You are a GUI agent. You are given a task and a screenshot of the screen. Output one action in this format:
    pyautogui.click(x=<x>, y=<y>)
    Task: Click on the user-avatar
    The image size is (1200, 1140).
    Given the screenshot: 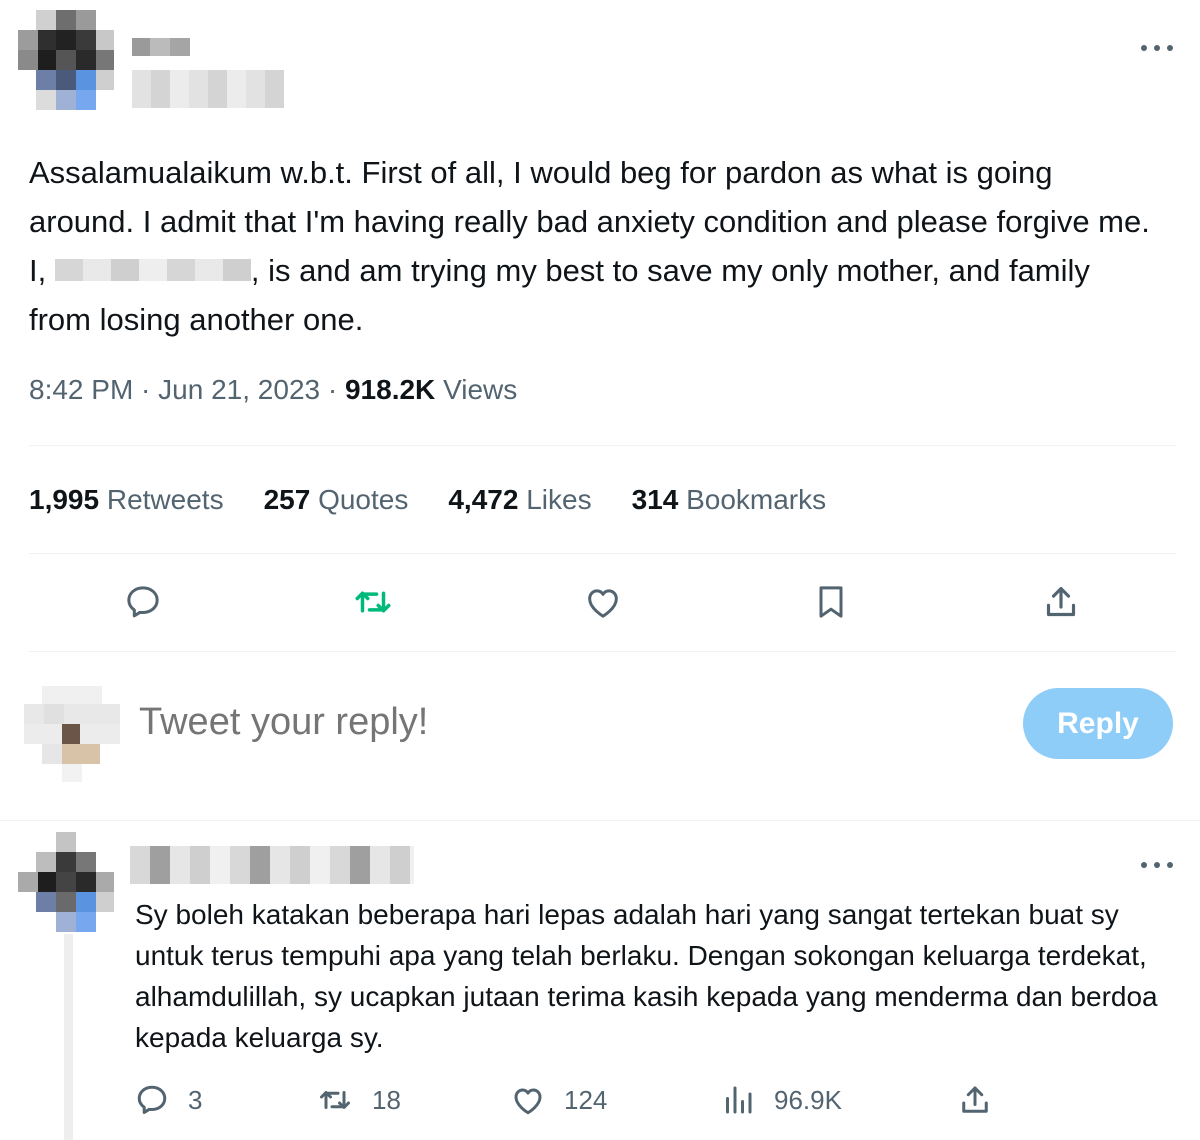 What is the action you would take?
    pyautogui.click(x=72, y=734)
    